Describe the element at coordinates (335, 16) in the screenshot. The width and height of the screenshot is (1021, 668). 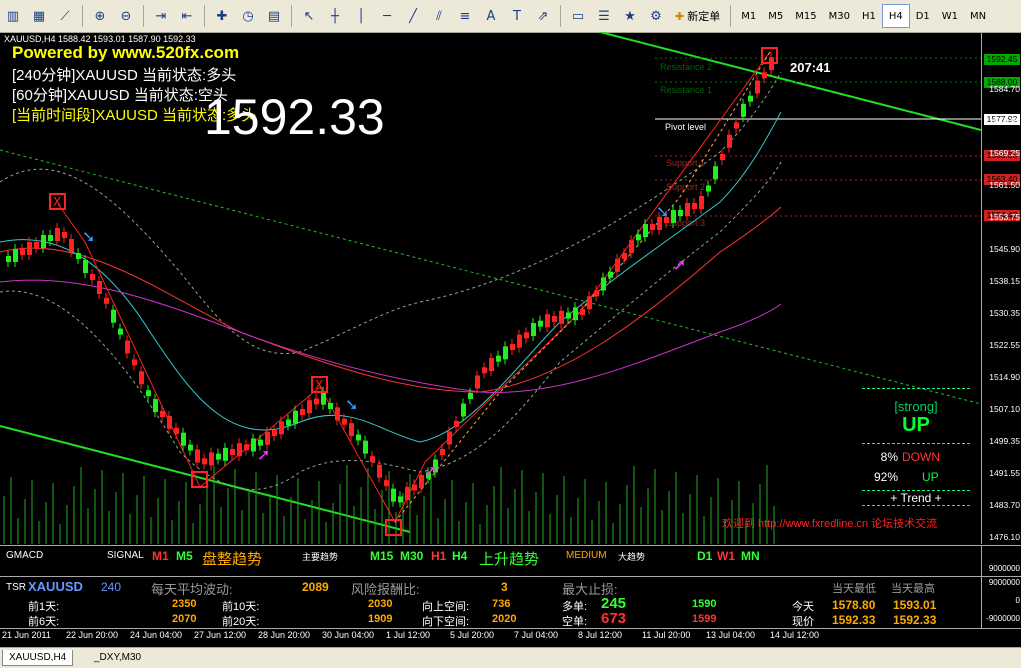
I see `crosshair-icon: ┼` at that location.